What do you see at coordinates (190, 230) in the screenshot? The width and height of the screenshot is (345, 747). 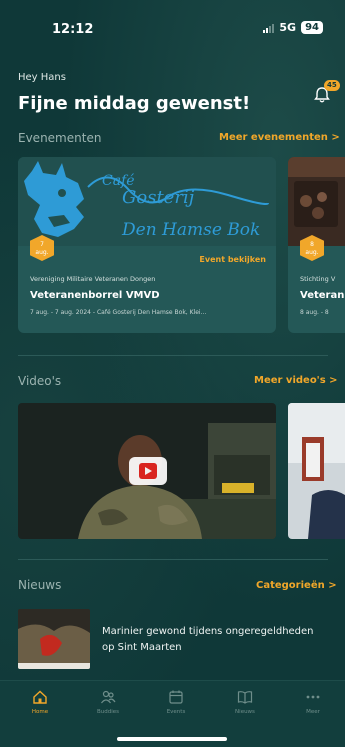 I see `event-image-text-3: Den Hamse Bok` at bounding box center [190, 230].